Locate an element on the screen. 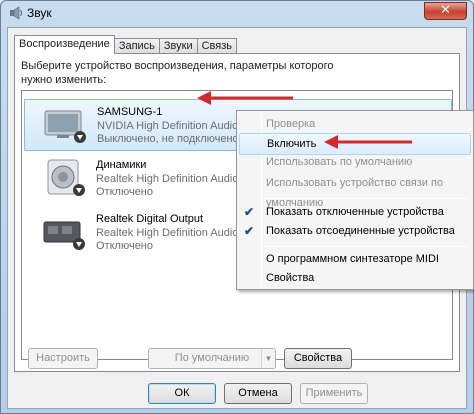 The width and height of the screenshot is (474, 414). tab-recording: Запись is located at coordinates (136, 46).